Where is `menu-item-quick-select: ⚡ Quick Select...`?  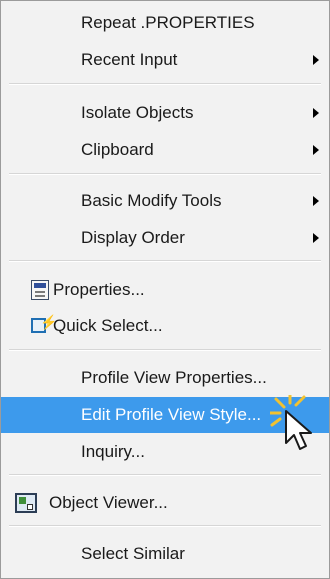
menu-item-quick-select: ⚡ Quick Select... is located at coordinates (165, 326).